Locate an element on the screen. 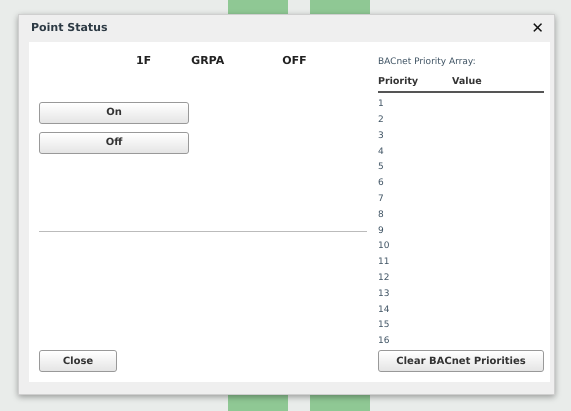 This screenshot has height=411, width=571. priority-number: 16 is located at coordinates (384, 341).